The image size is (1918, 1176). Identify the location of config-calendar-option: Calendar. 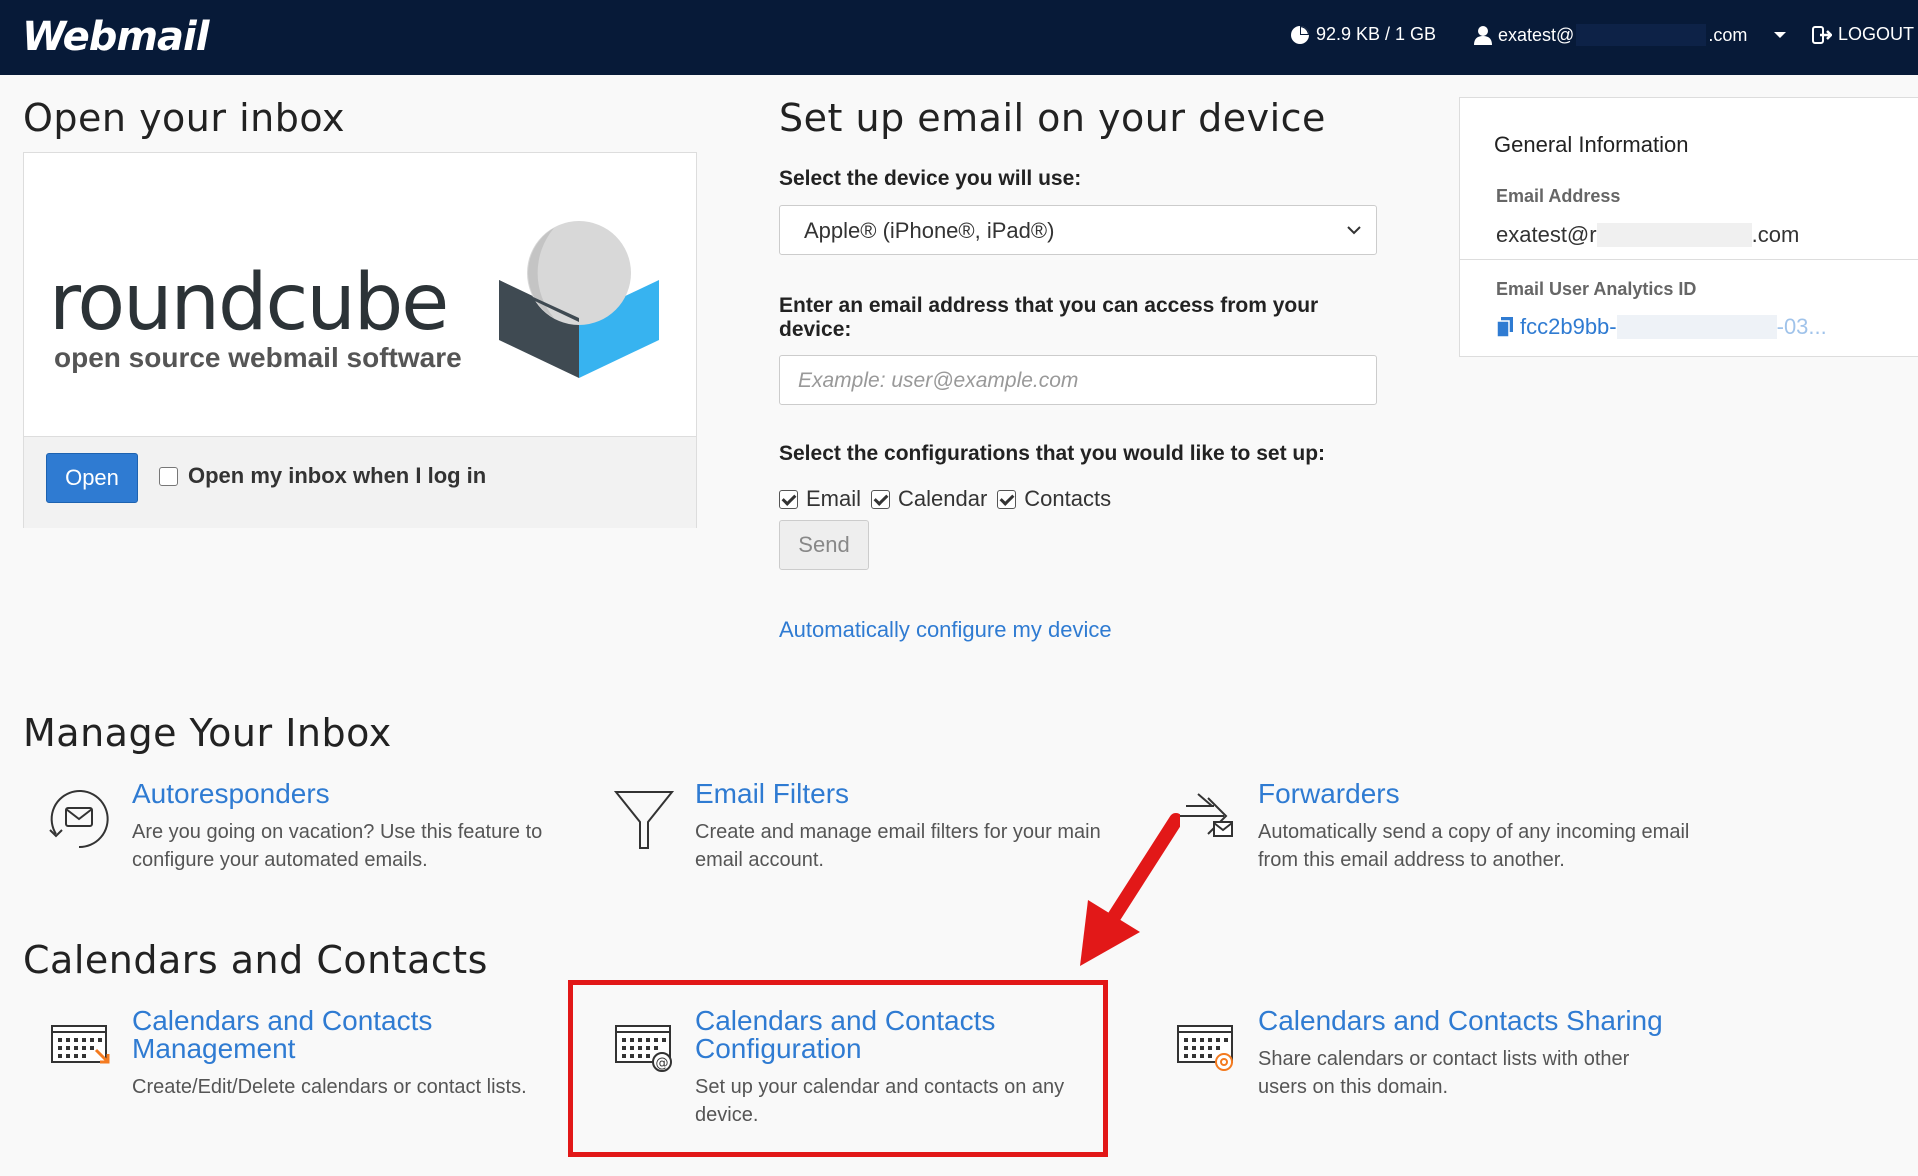
(929, 499).